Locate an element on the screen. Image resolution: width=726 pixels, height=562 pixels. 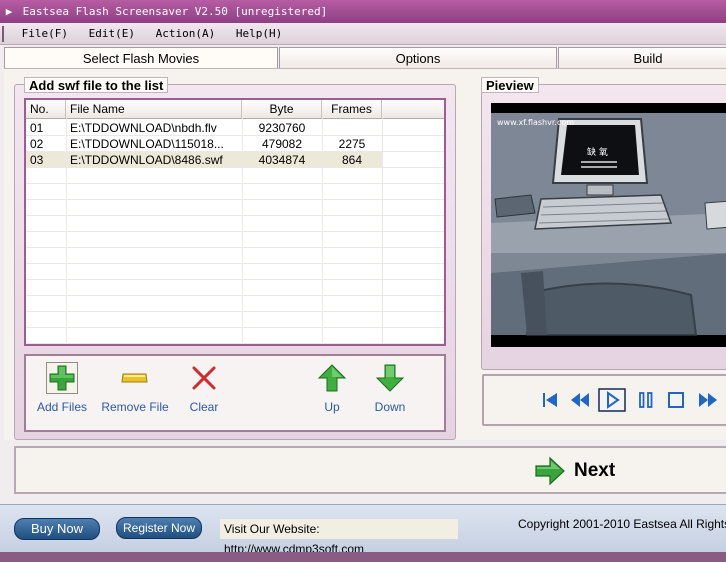
cell-no: 01 is located at coordinates (37, 128).